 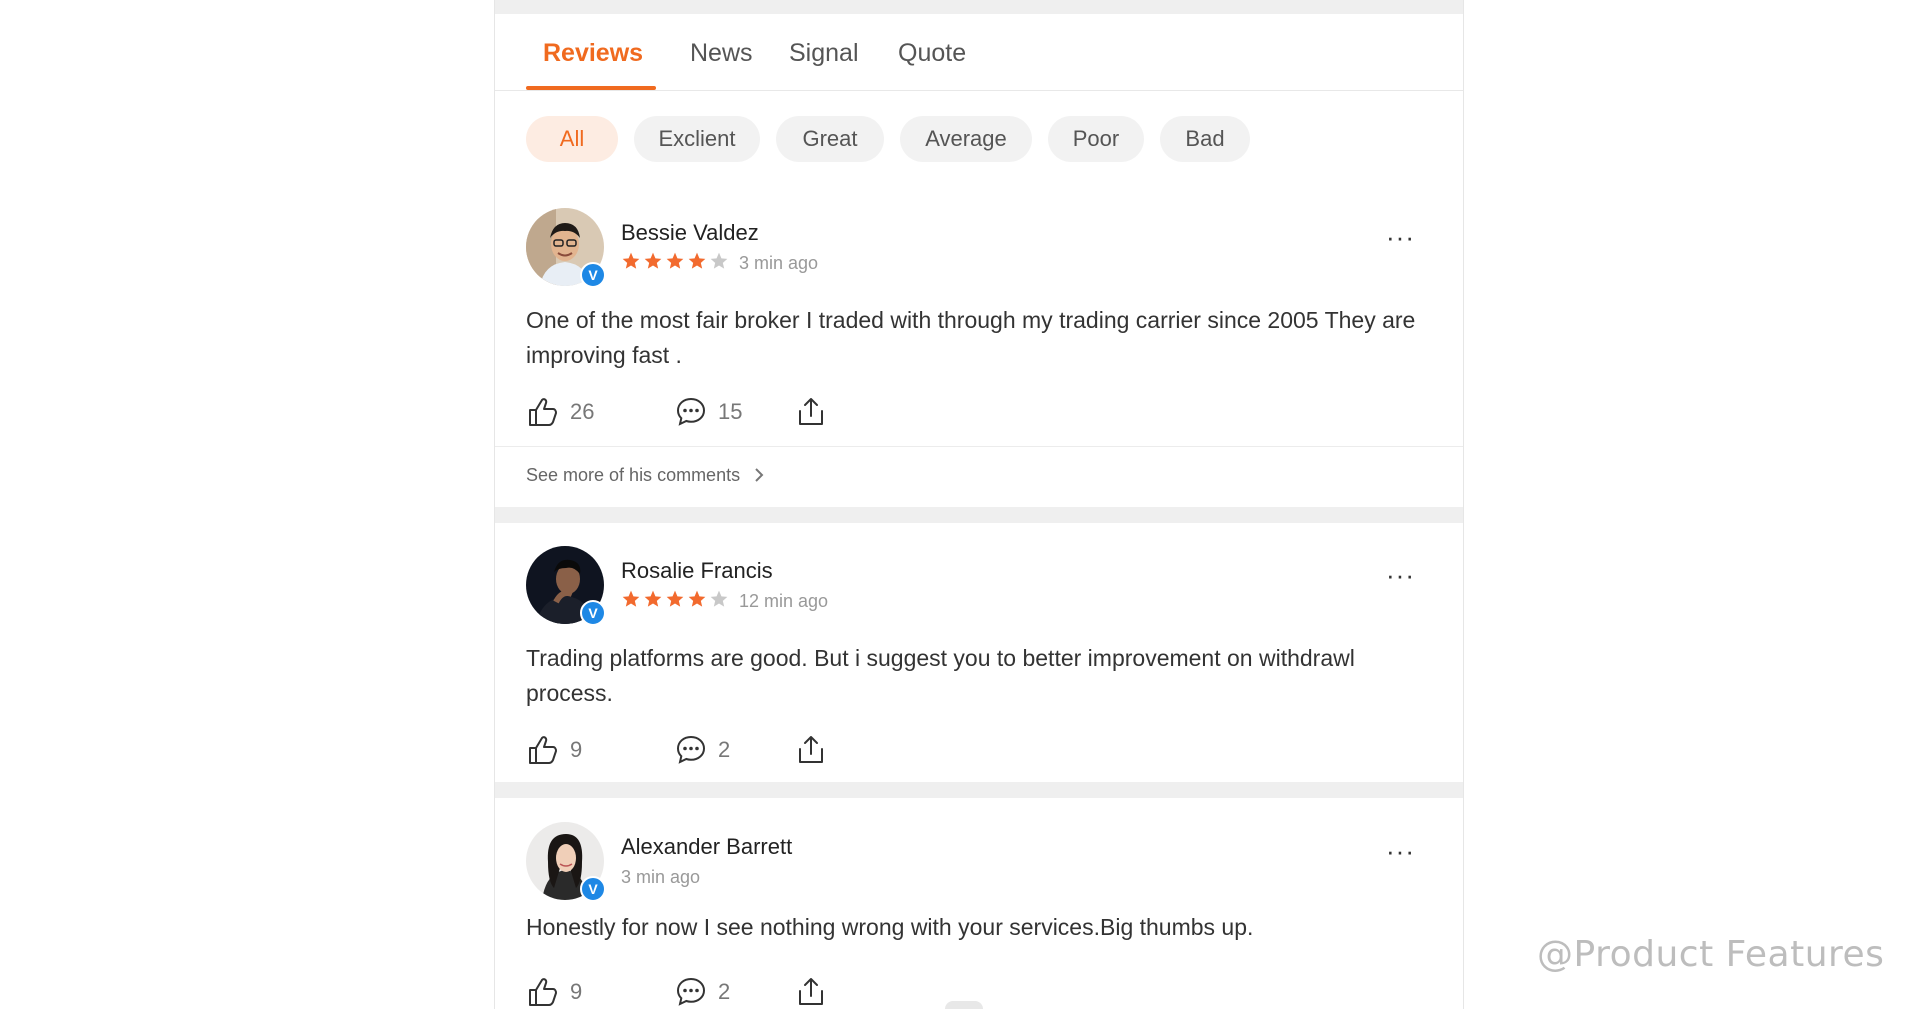 What do you see at coordinates (784, 600) in the screenshot?
I see `review-time: 12 min ago` at bounding box center [784, 600].